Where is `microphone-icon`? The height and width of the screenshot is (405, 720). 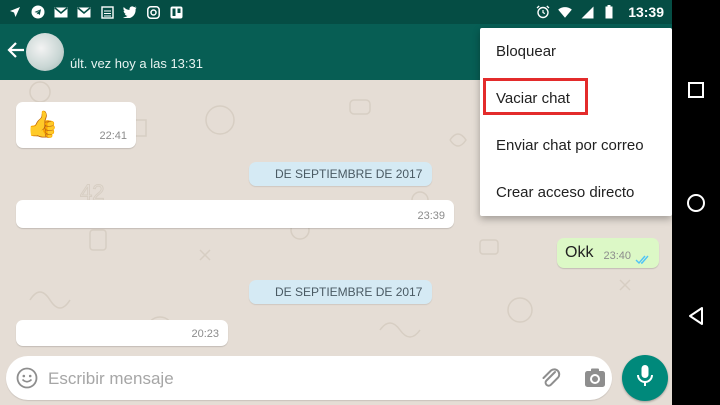 microphone-icon is located at coordinates (645, 378).